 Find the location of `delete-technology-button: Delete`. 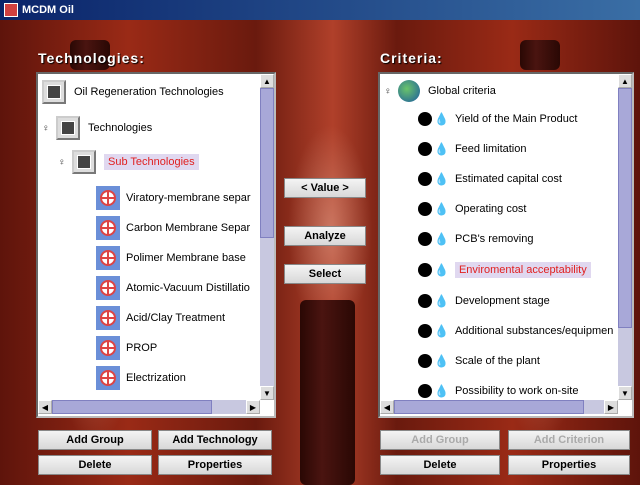

delete-technology-button: Delete is located at coordinates (95, 465).